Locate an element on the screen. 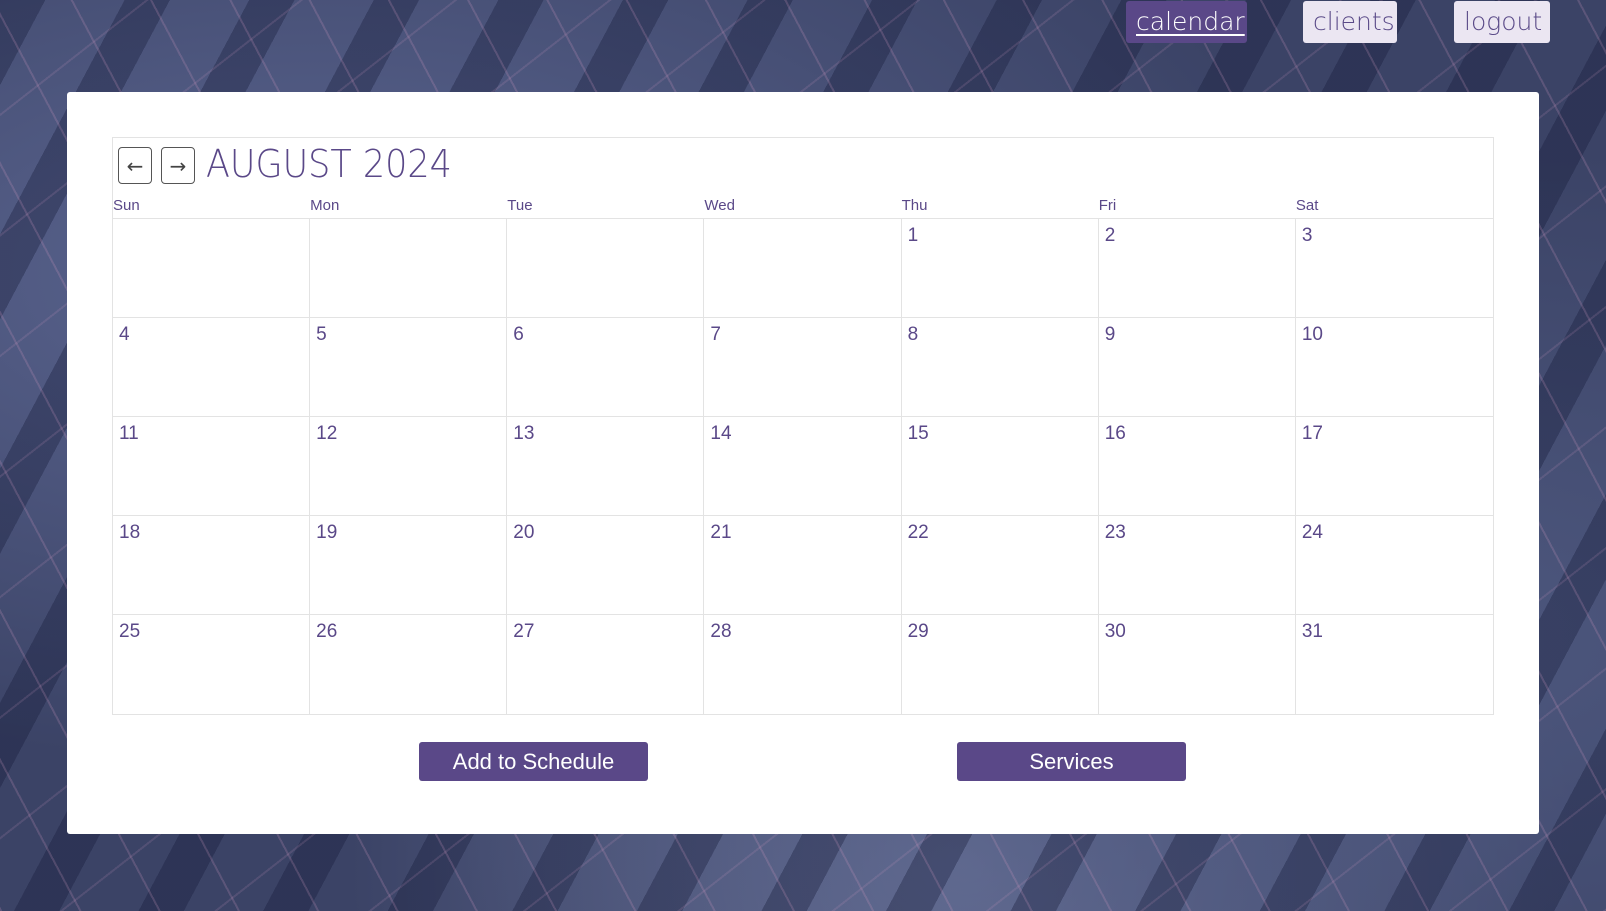  calendar-day-cell: 29 is located at coordinates (1000, 664).